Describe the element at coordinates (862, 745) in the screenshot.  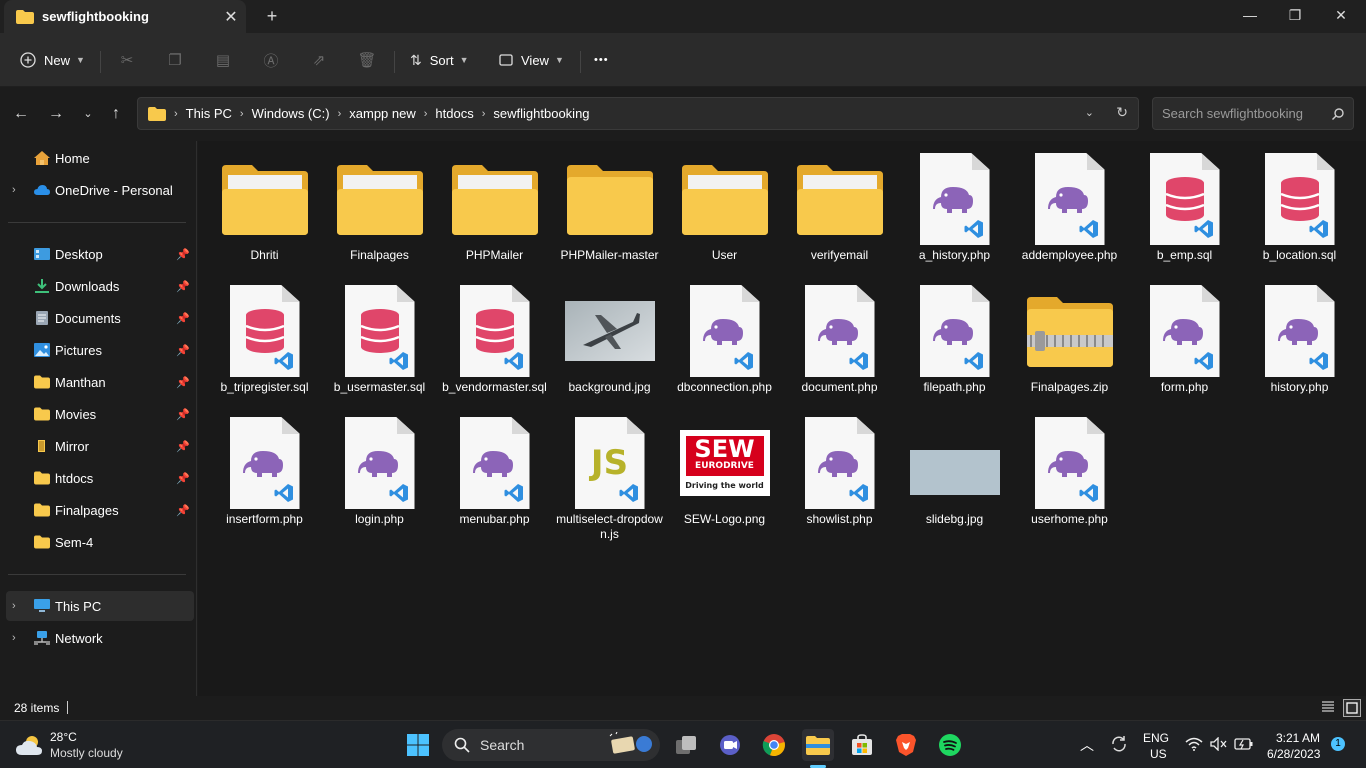
I see `microsoft-store-icon` at that location.